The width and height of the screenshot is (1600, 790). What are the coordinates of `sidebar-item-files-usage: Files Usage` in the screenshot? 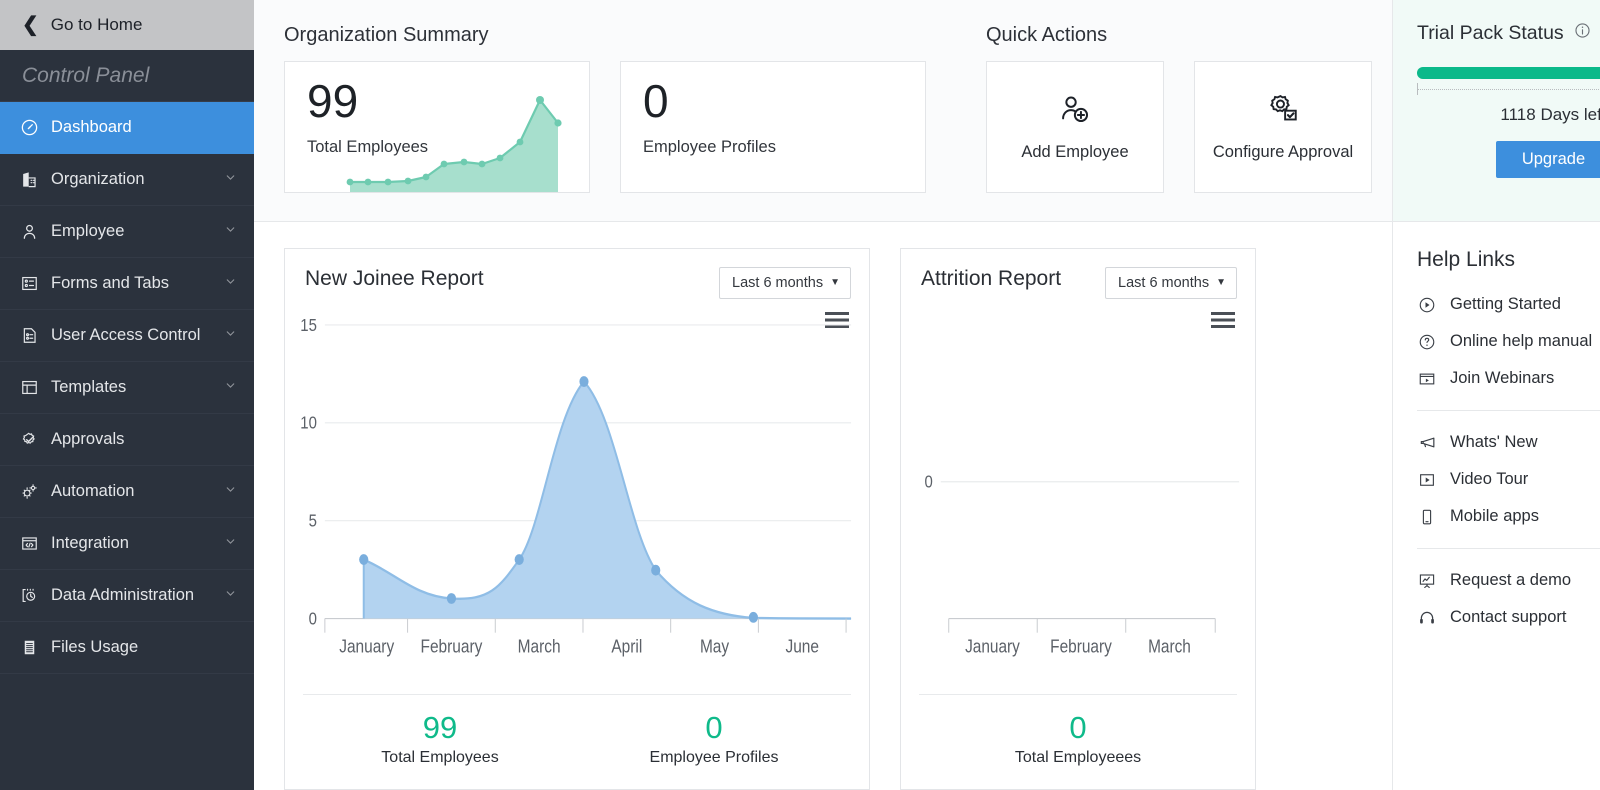 It's located at (127, 648).